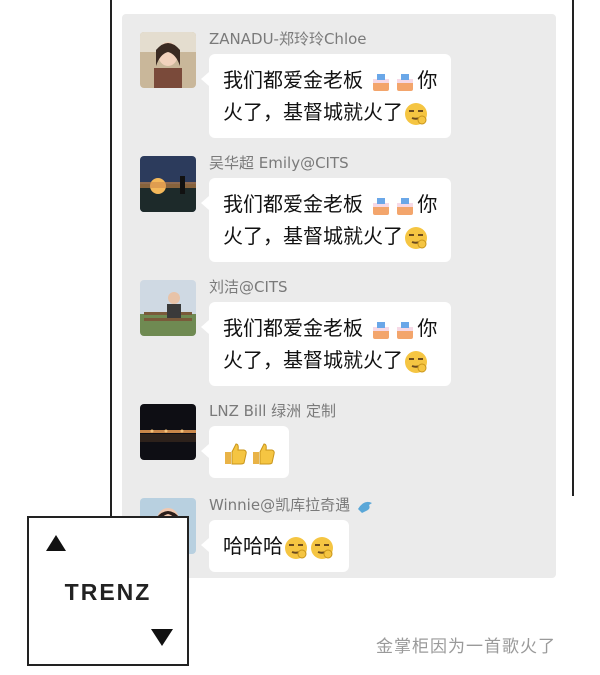 This screenshot has width=600, height=675. I want to click on sender-name: ZANADU-郑玲玲Chloe, so click(288, 39).